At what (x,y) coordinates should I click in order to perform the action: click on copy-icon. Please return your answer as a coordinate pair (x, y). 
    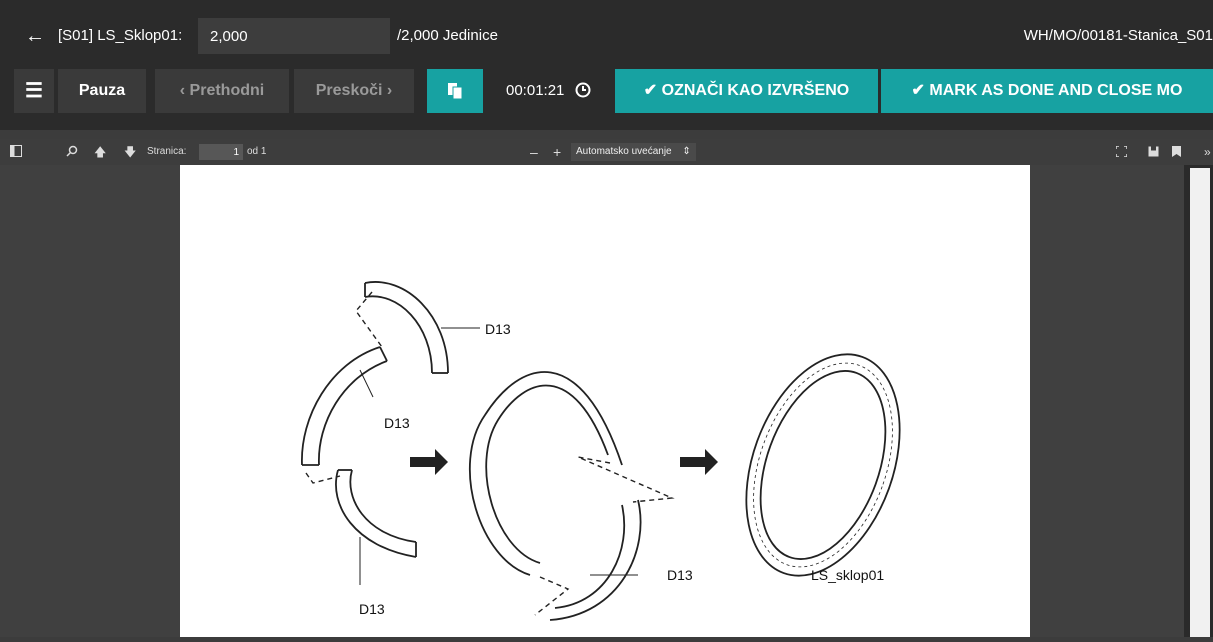
    Looking at the image, I should click on (455, 91).